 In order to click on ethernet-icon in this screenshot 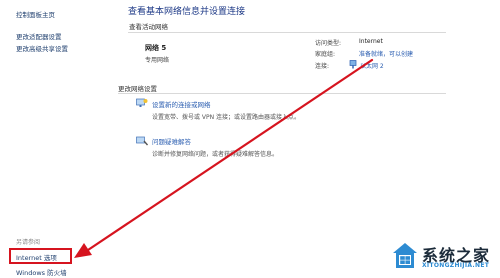, I will do `click(353, 64)`.